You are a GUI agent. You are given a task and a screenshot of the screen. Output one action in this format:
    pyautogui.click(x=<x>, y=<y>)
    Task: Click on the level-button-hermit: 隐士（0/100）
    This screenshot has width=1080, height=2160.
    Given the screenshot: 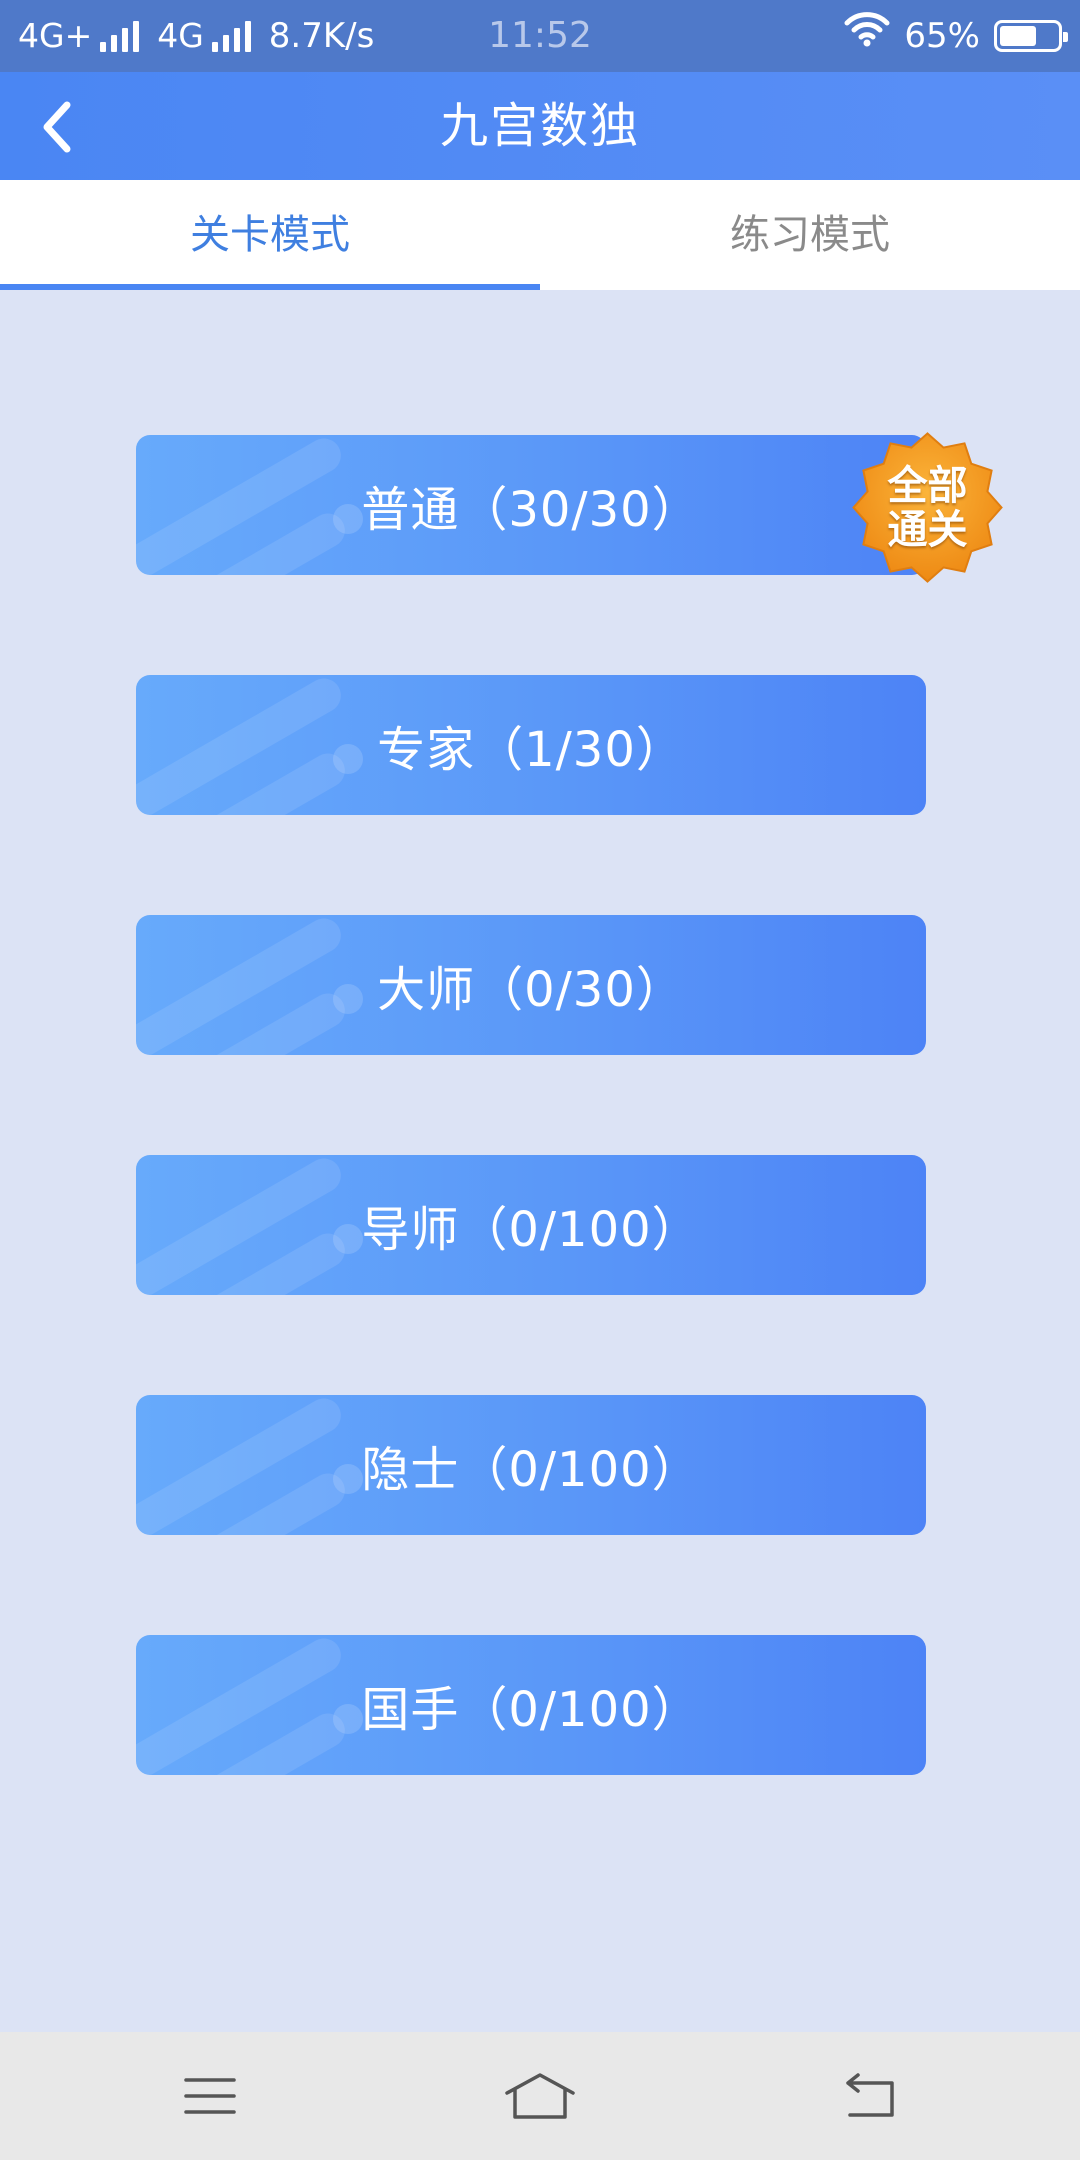 What is the action you would take?
    pyautogui.click(x=531, y=1465)
    